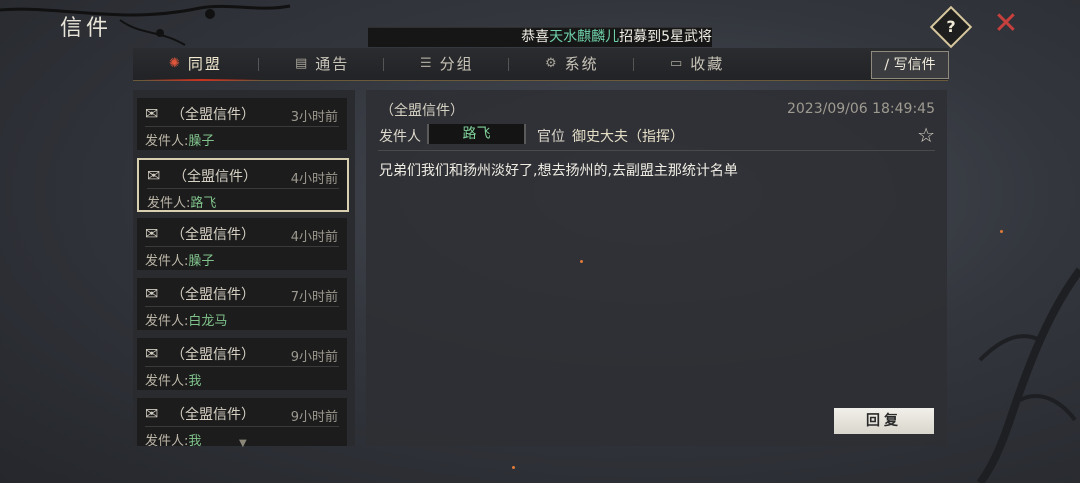  Describe the element at coordinates (314, 117) in the screenshot. I see `mail-time: 3小时前` at that location.